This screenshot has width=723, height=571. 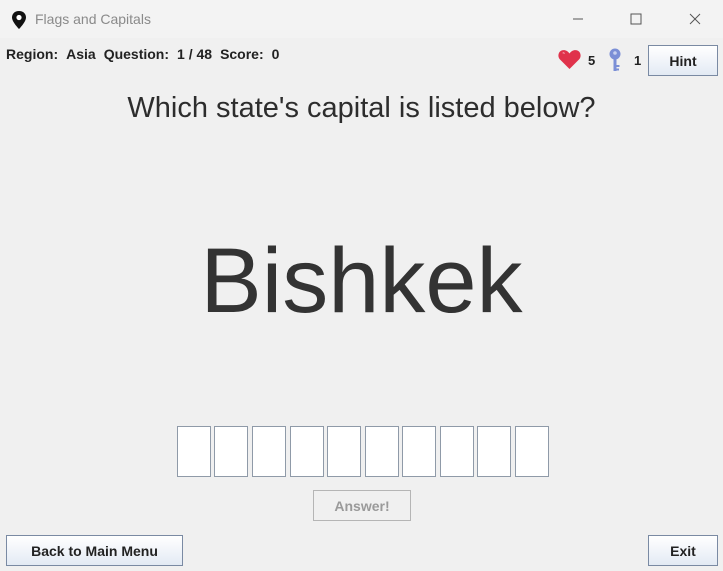 I want to click on back-to-main-menu-button: Back to Main Menu, so click(x=94, y=550).